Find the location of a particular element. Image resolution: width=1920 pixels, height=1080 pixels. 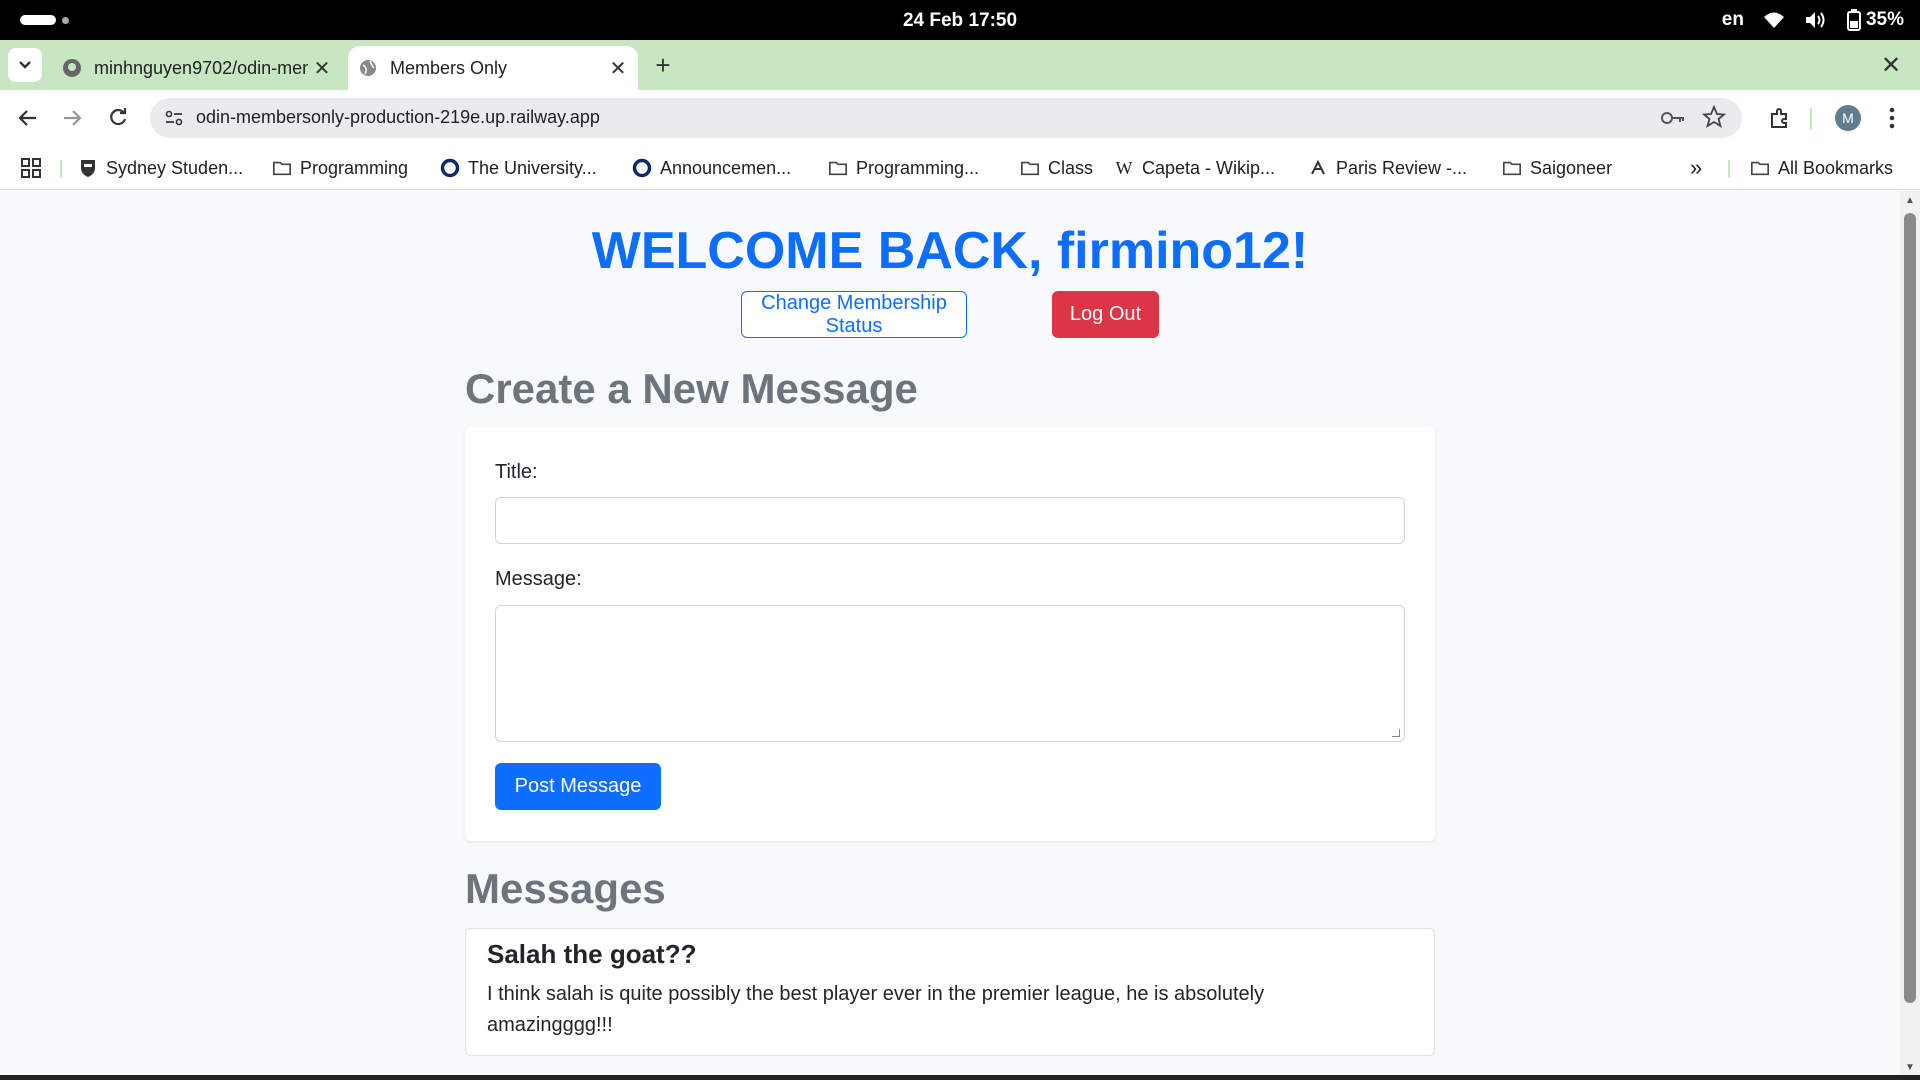

arrow-left-icon is located at coordinates (27, 118).